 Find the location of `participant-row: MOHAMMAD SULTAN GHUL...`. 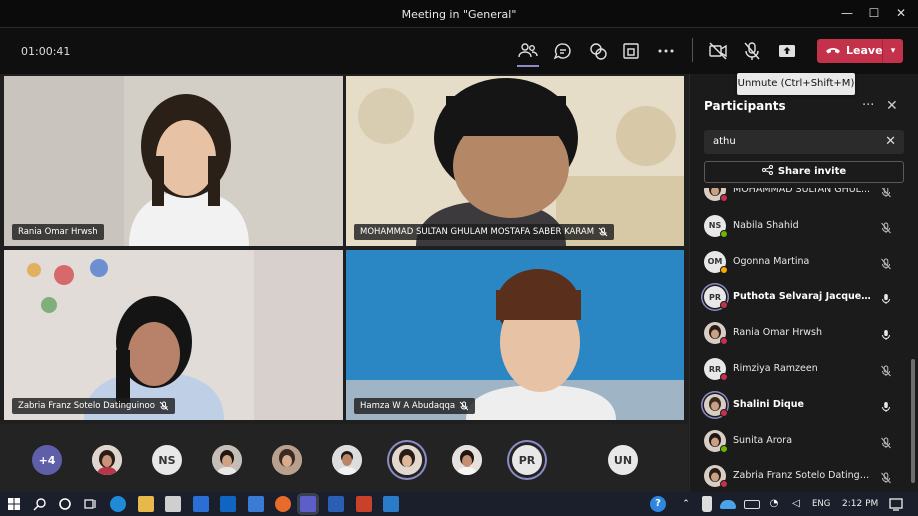

participant-row: MOHAMMAD SULTAN GHUL... is located at coordinates (804, 198).